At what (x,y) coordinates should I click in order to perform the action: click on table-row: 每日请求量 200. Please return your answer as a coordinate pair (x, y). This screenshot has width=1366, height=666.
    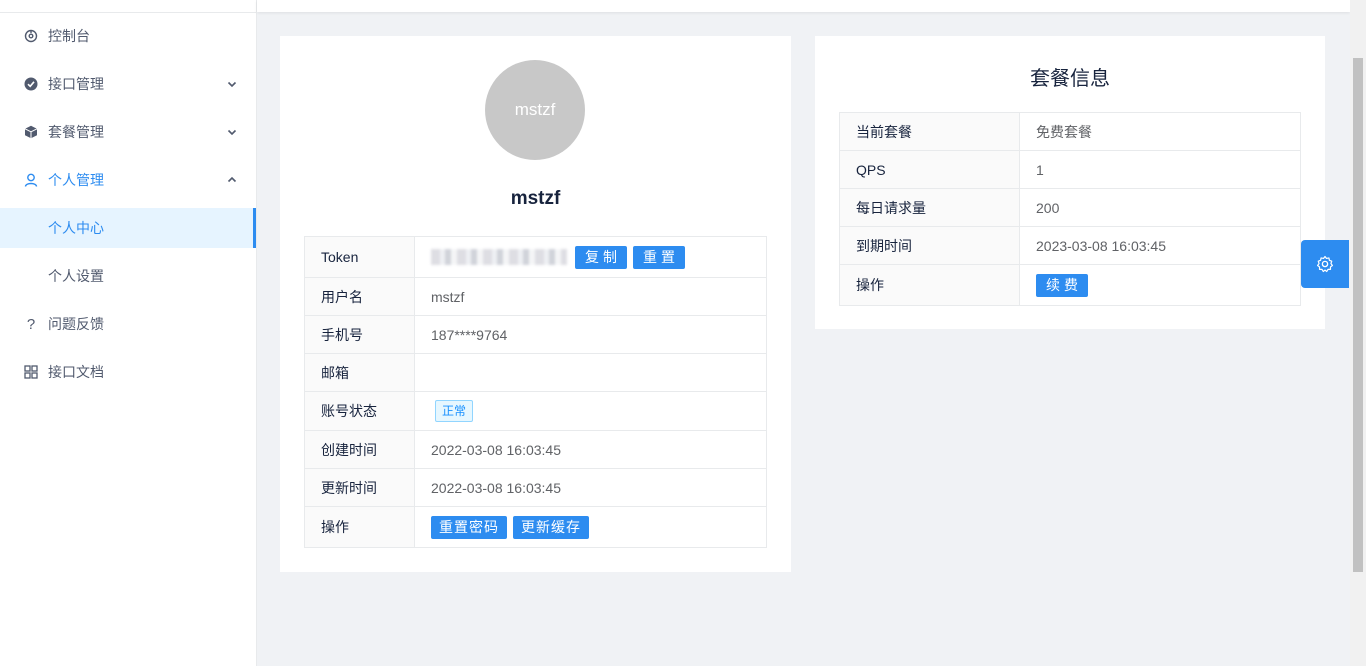
    Looking at the image, I should click on (1070, 207).